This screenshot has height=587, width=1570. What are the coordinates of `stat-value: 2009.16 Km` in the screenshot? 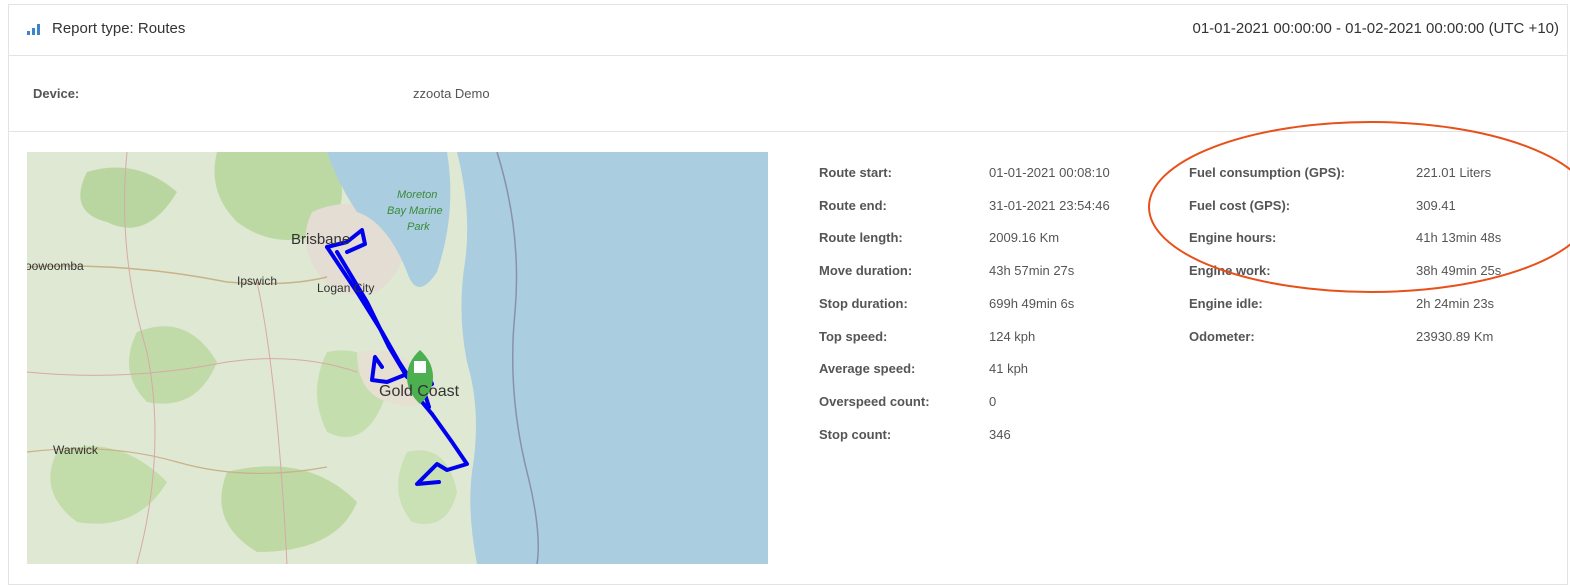 It's located at (1024, 238).